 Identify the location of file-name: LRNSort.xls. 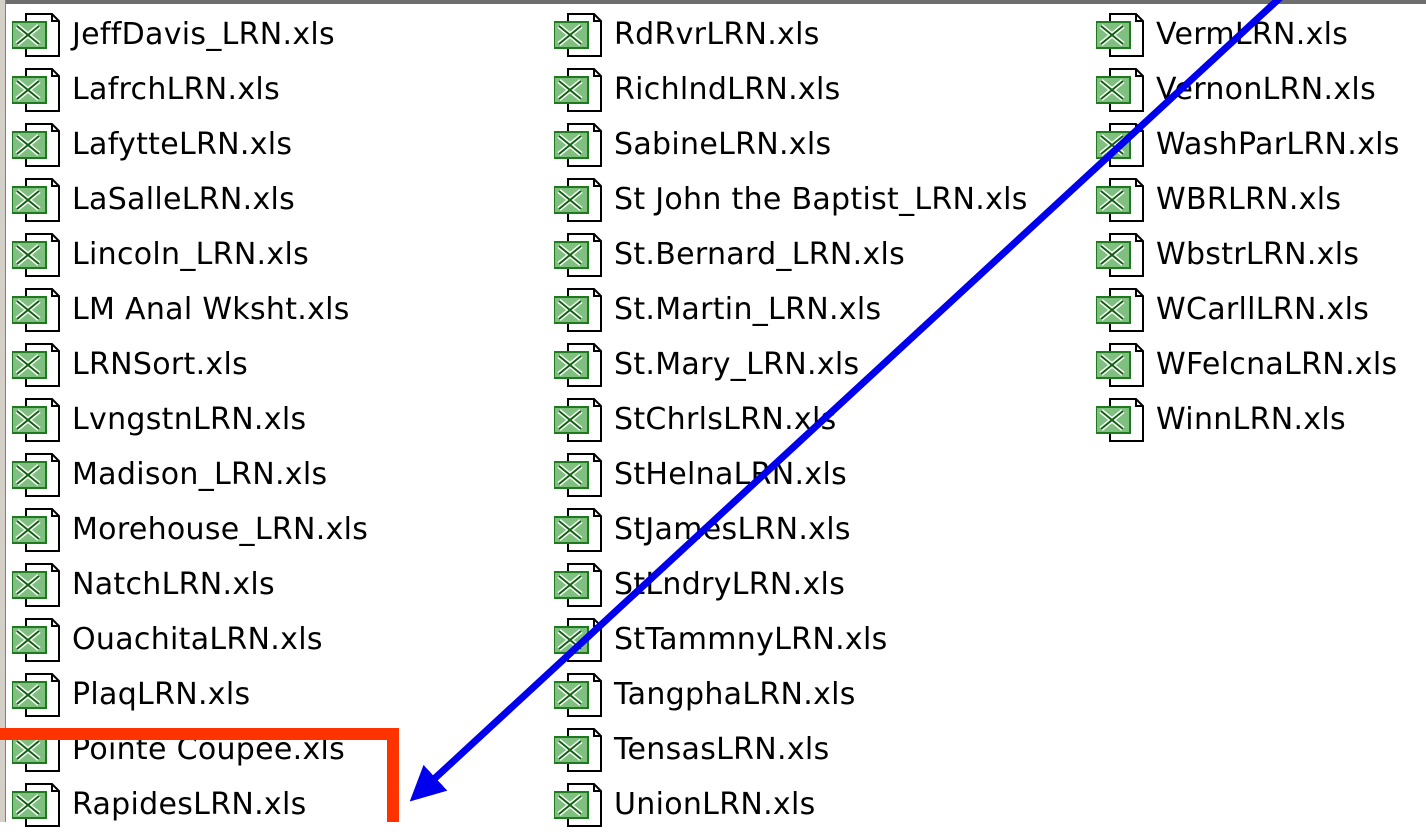
(160, 364).